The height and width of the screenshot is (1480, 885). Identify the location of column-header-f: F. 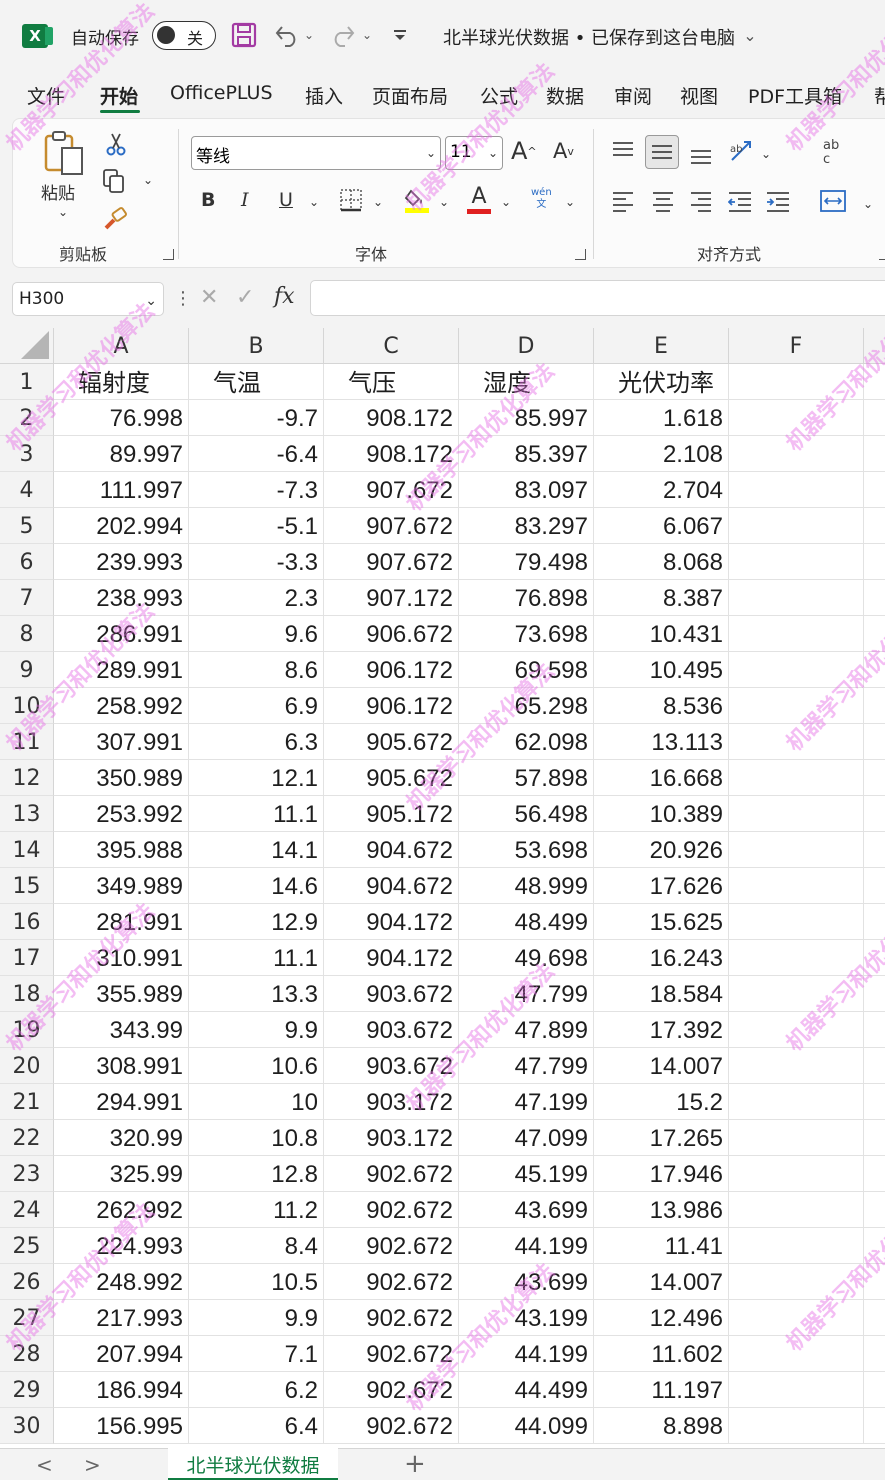
(796, 346).